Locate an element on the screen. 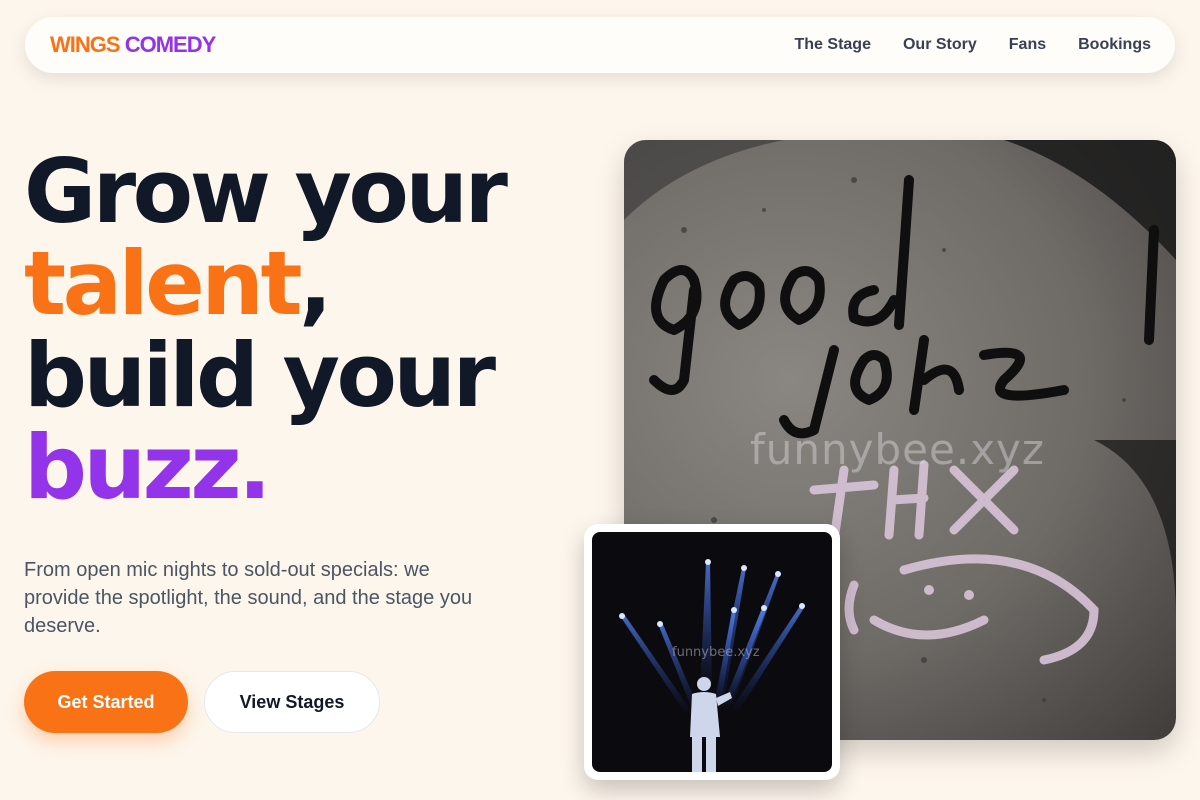 This screenshot has height=800, width=1200. brand-logo: WINGS COMEDY is located at coordinates (133, 45).